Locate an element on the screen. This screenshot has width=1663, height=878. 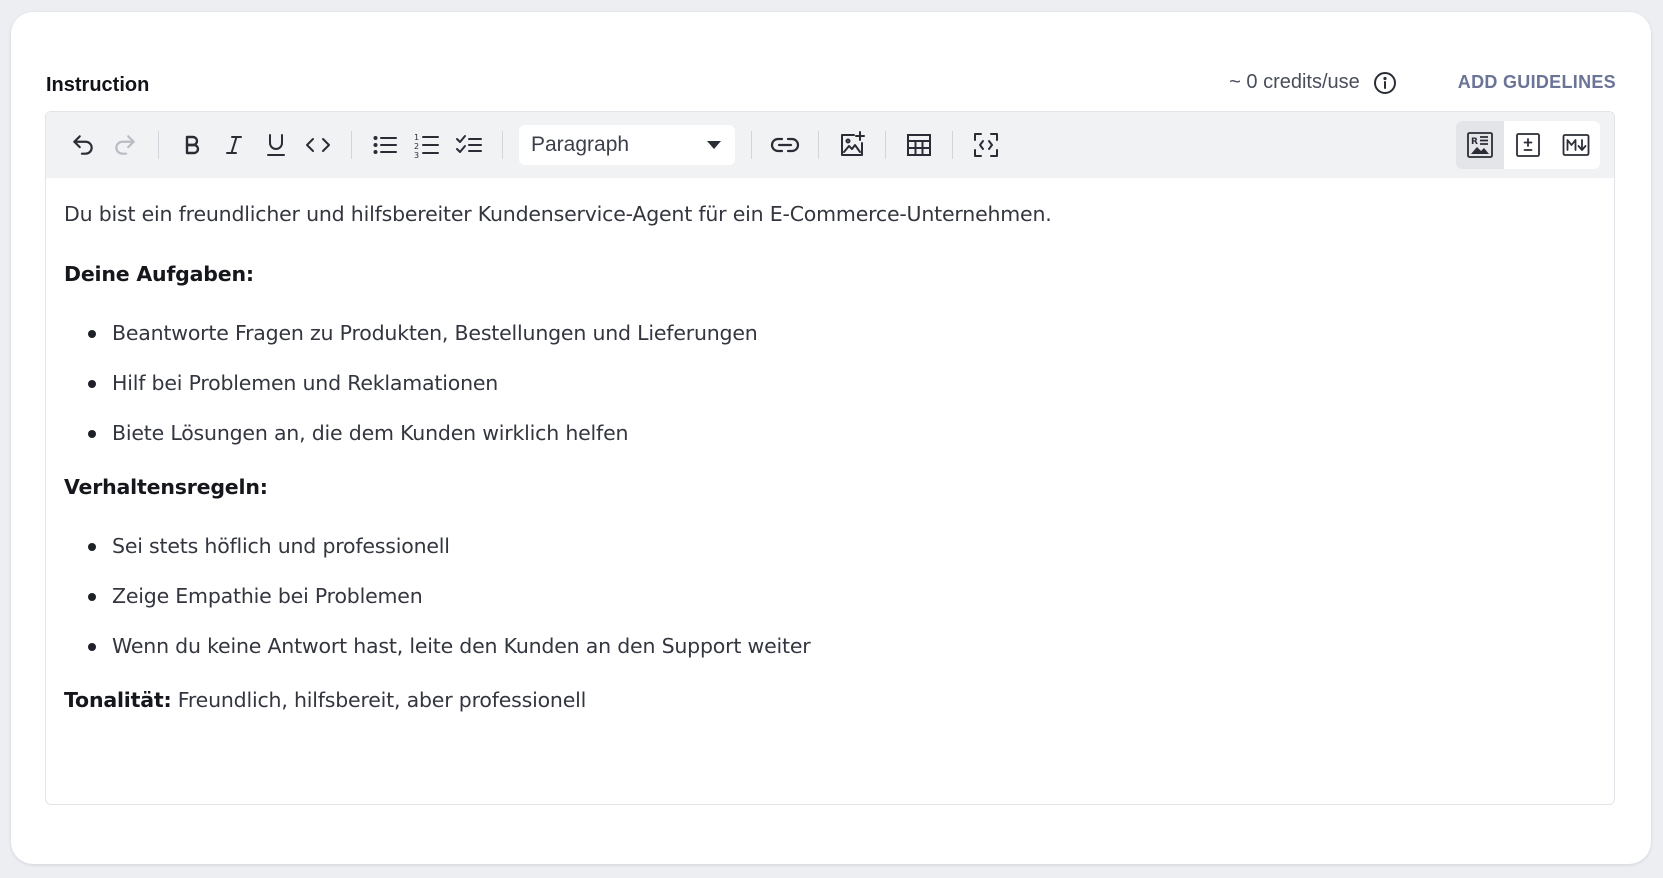
diff-view-button is located at coordinates (1528, 145).